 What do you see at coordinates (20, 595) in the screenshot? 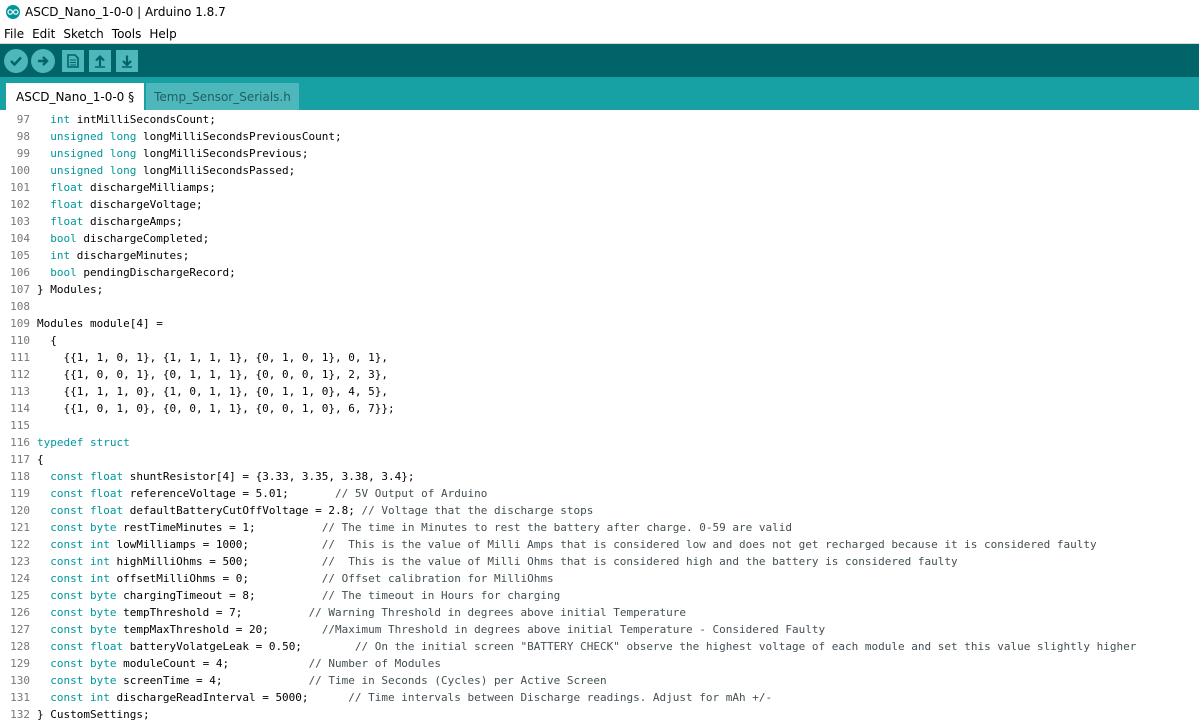
I see `line-number: 125` at bounding box center [20, 595].